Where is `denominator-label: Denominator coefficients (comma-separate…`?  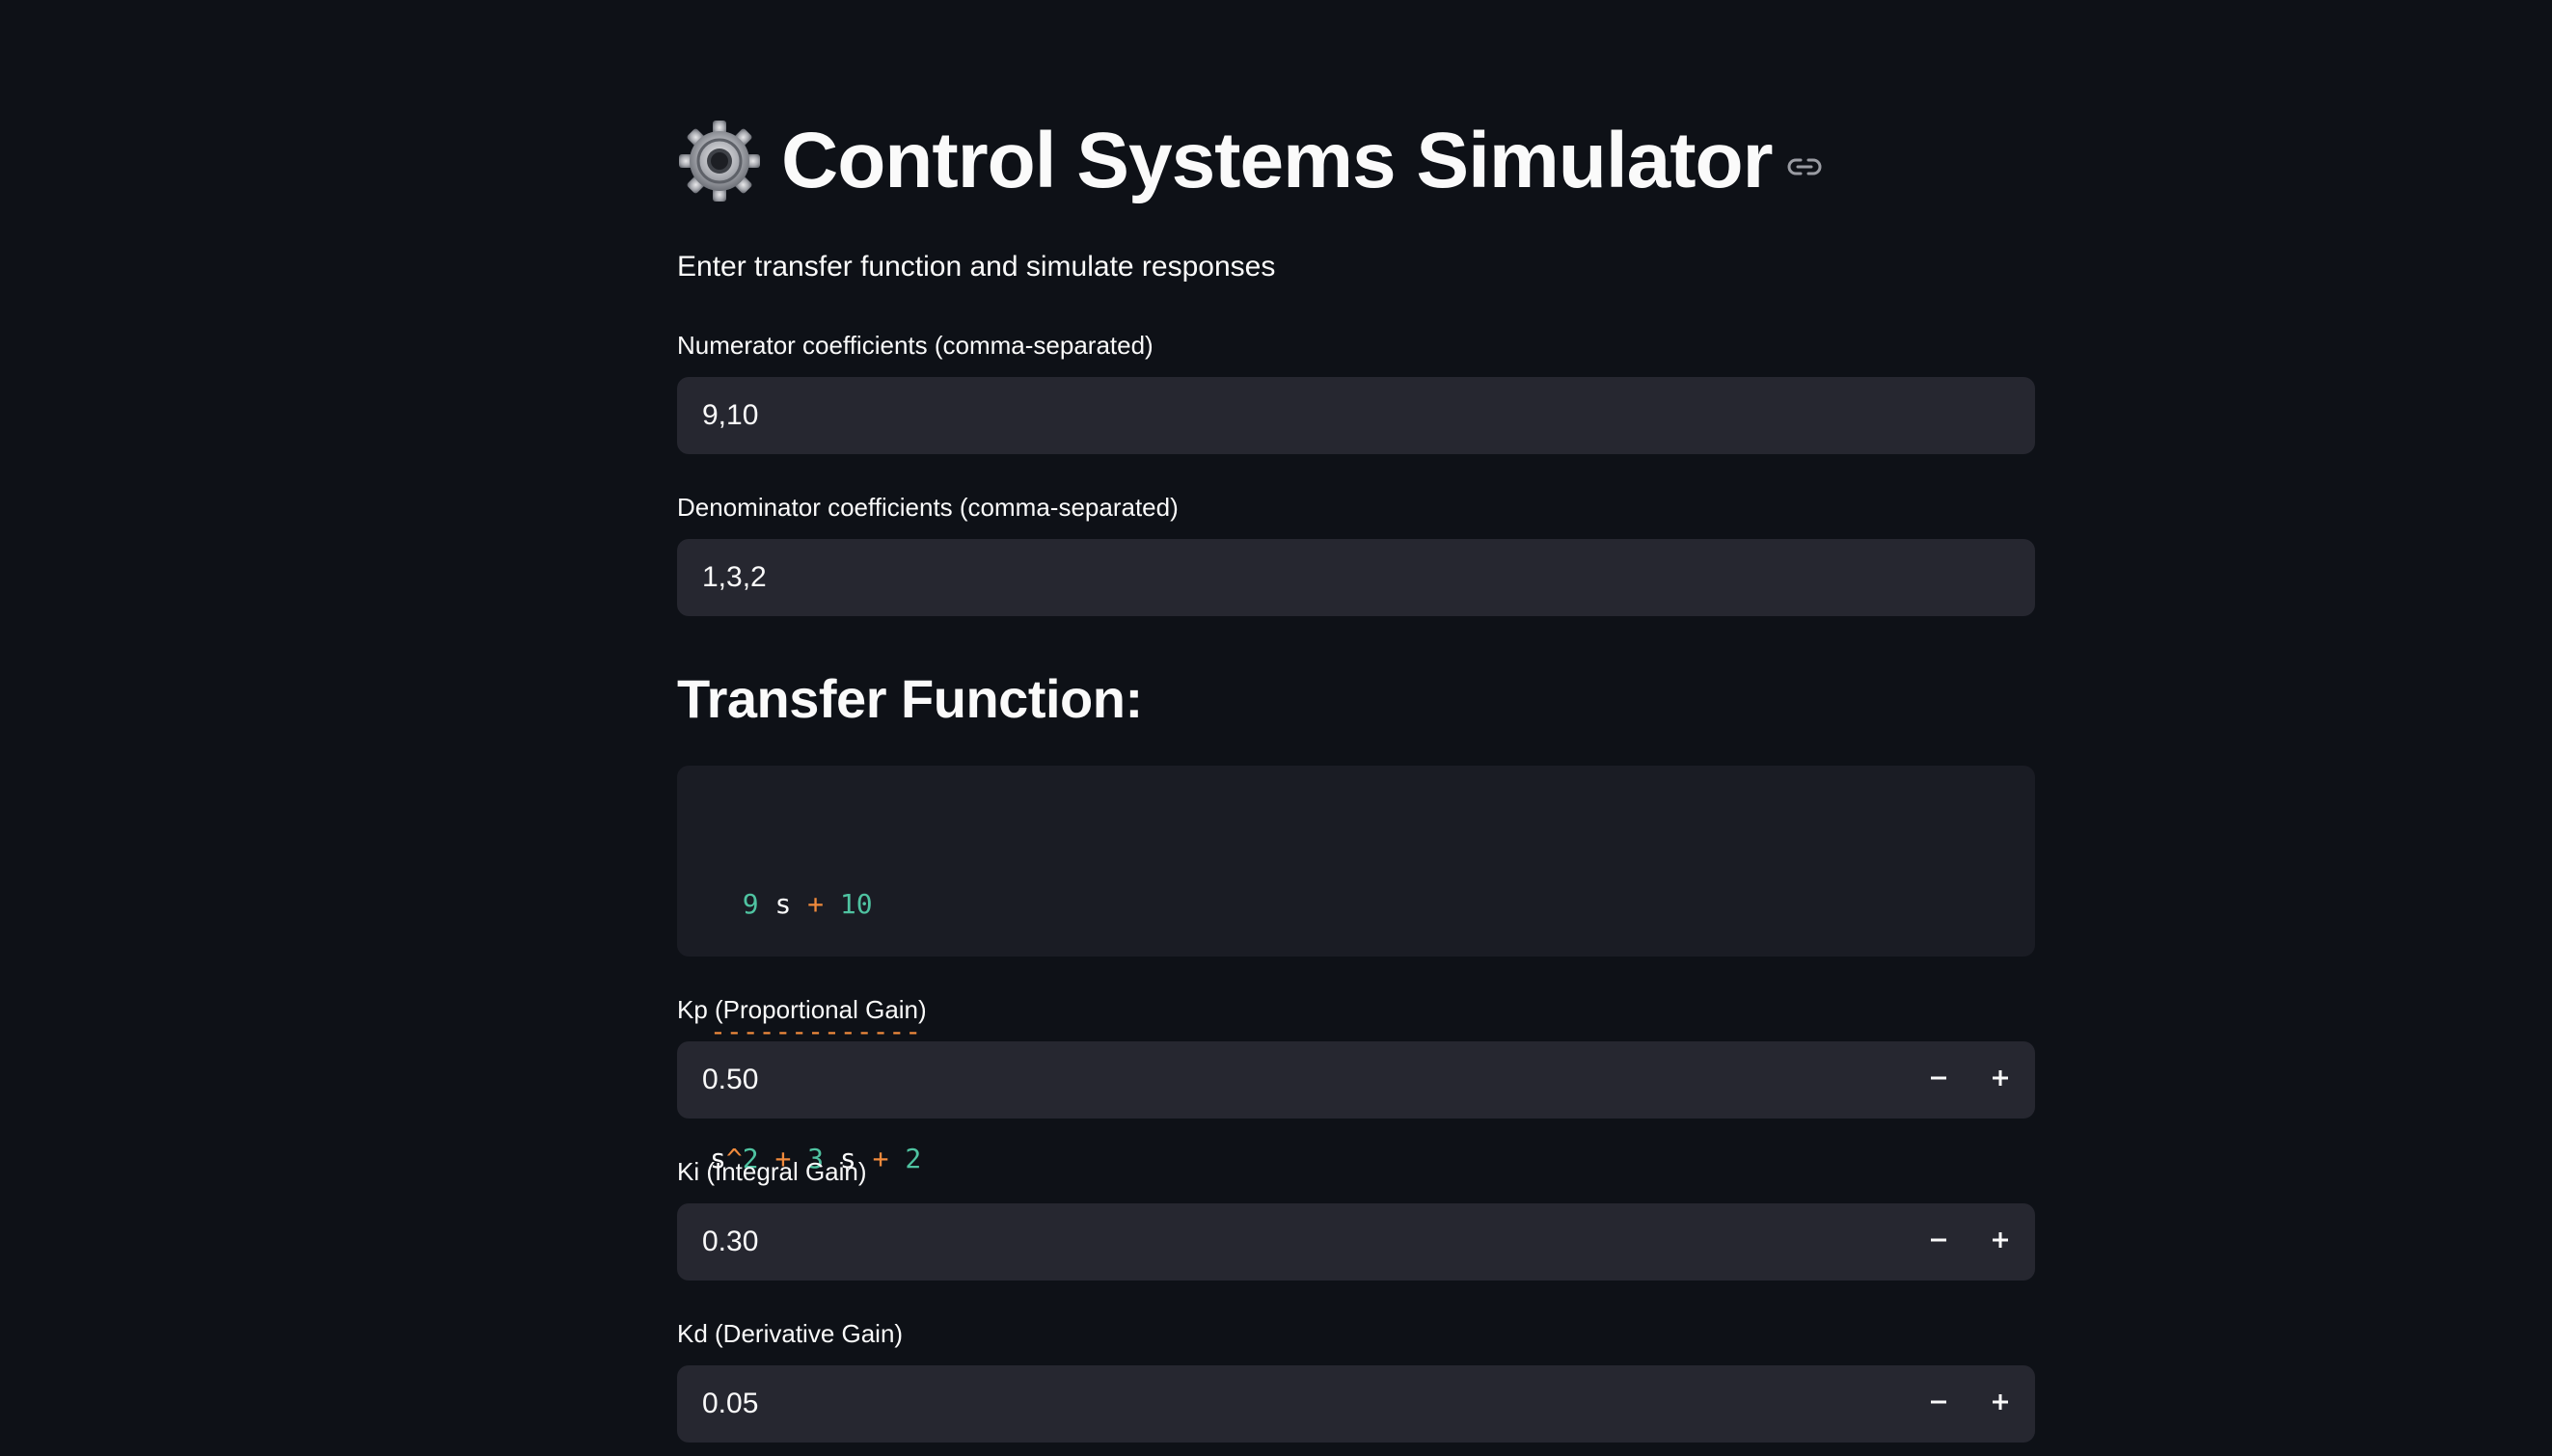 denominator-label: Denominator coefficients (comma-separate… is located at coordinates (928, 508).